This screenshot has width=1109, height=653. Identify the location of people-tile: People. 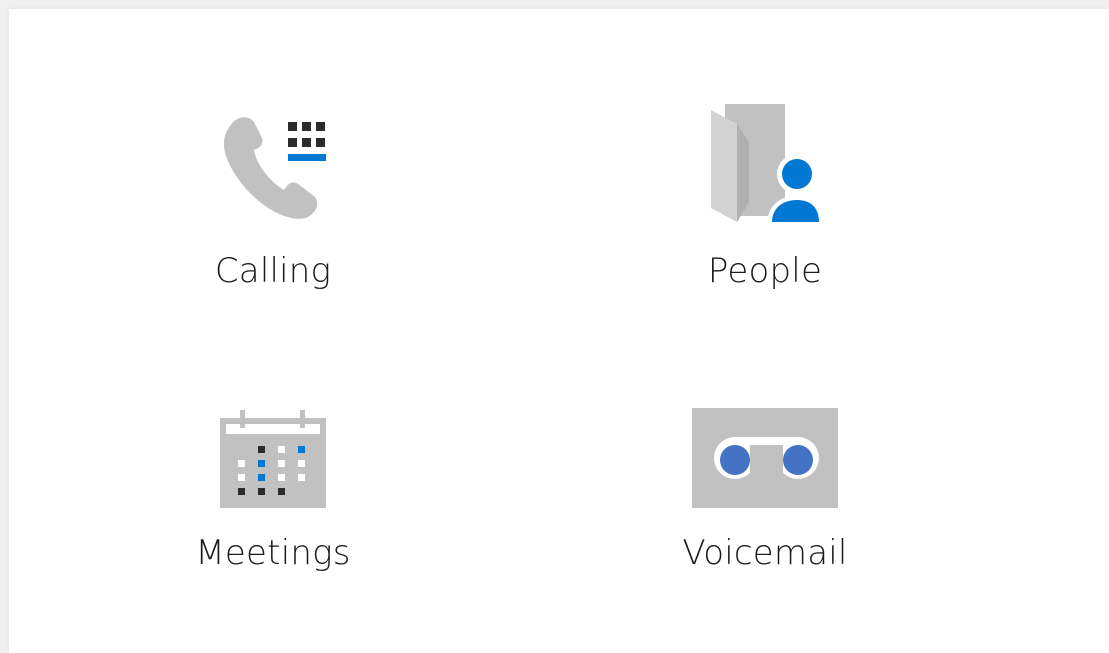
(765, 209).